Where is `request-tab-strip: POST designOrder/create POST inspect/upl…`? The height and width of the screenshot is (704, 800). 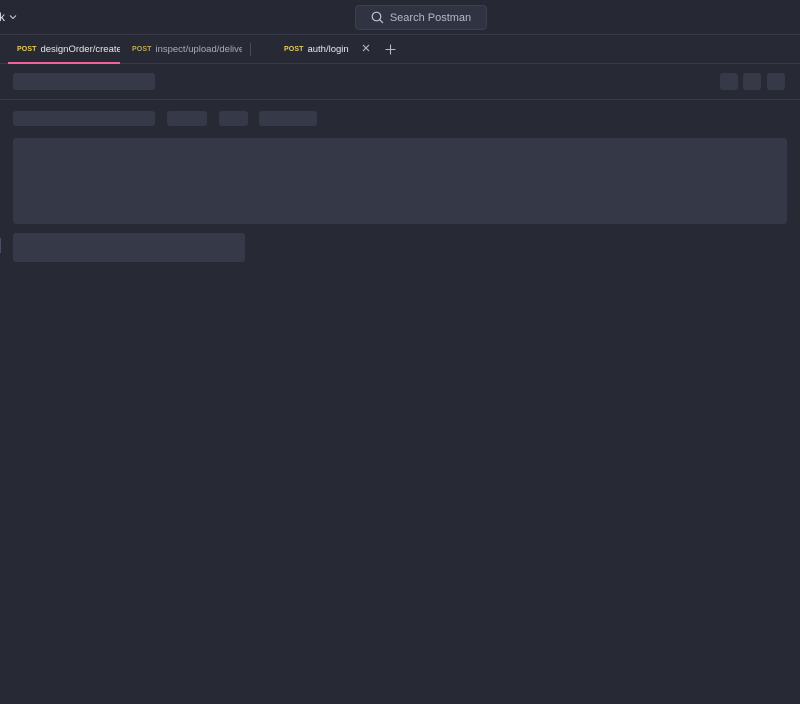 request-tab-strip: POST designOrder/create POST inspect/upl… is located at coordinates (400, 49).